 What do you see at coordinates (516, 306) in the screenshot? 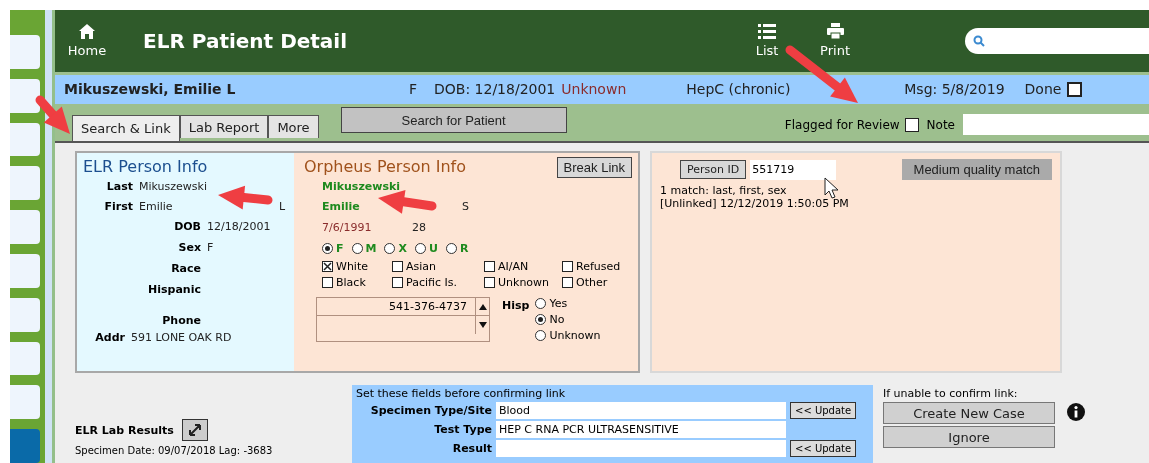
I see `field-label: Hisp` at bounding box center [516, 306].